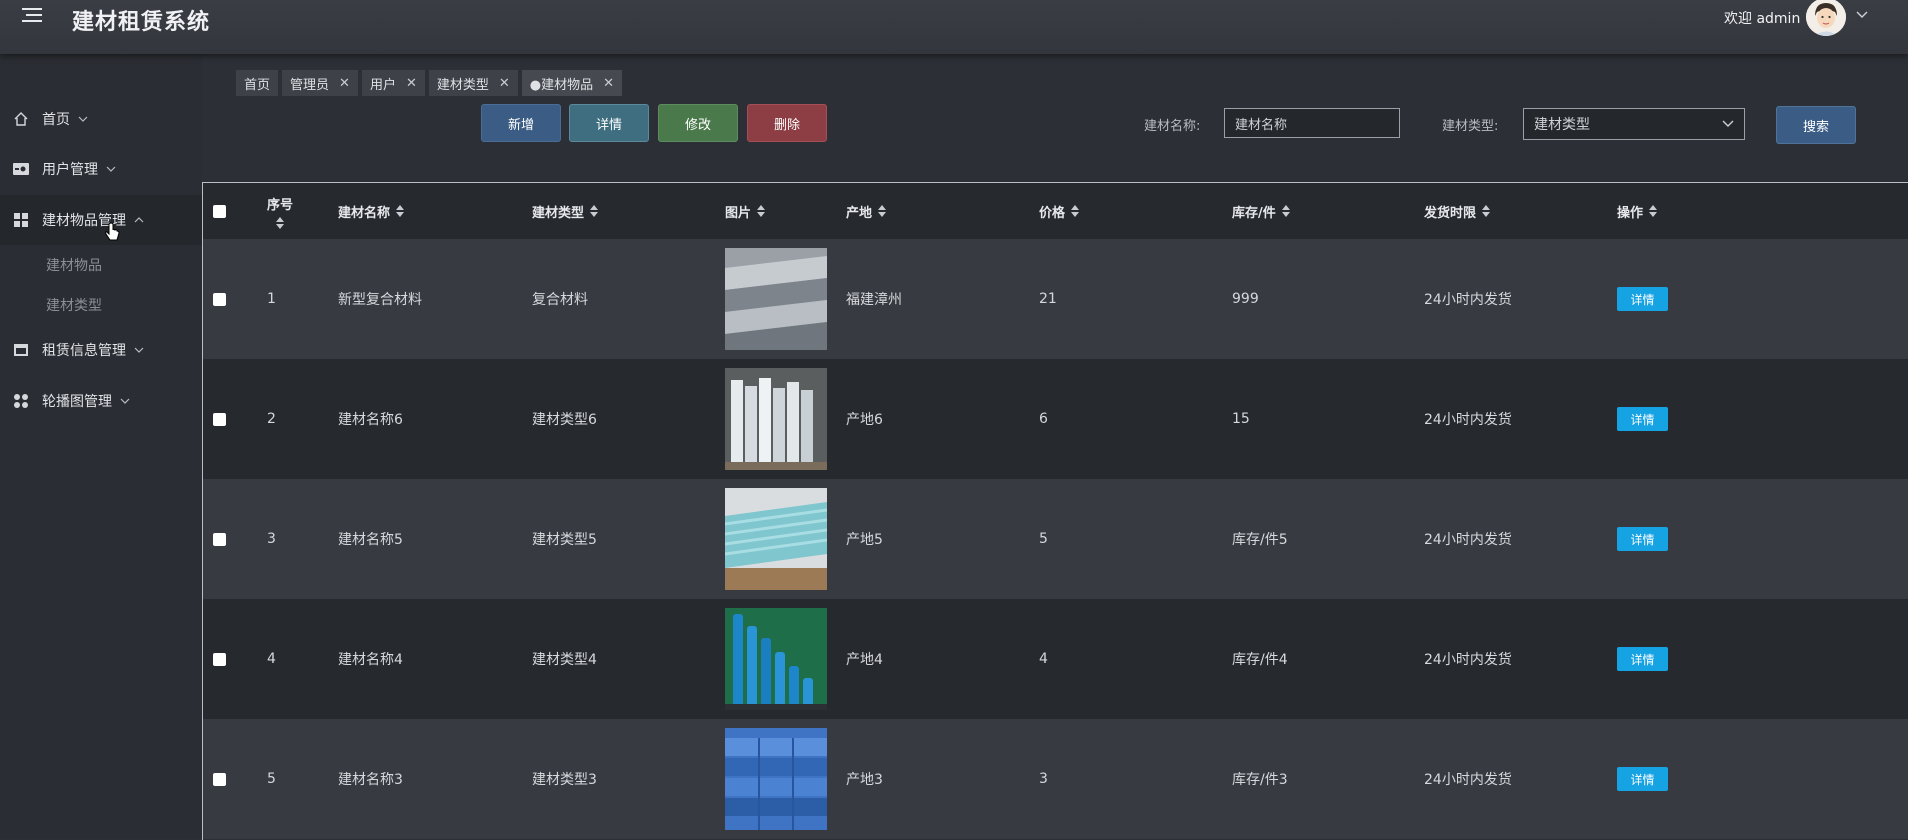 This screenshot has width=1908, height=840. I want to click on col-no: 序号, so click(280, 211).